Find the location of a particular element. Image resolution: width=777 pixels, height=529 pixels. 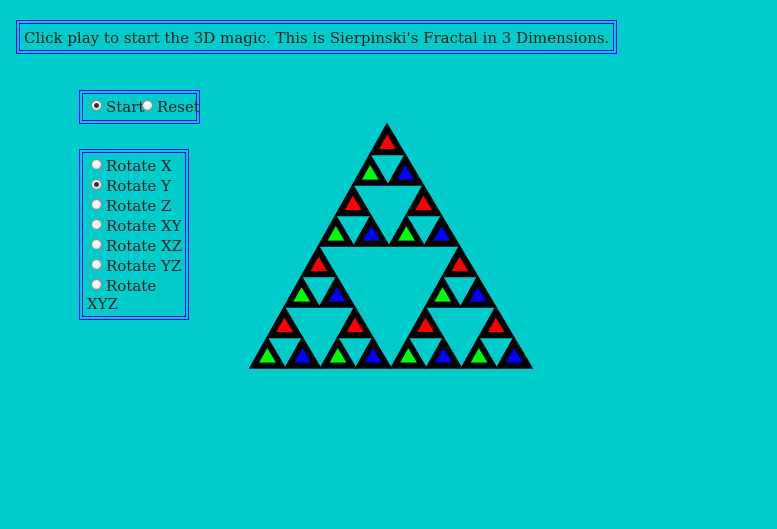

reset-radio is located at coordinates (147, 105).